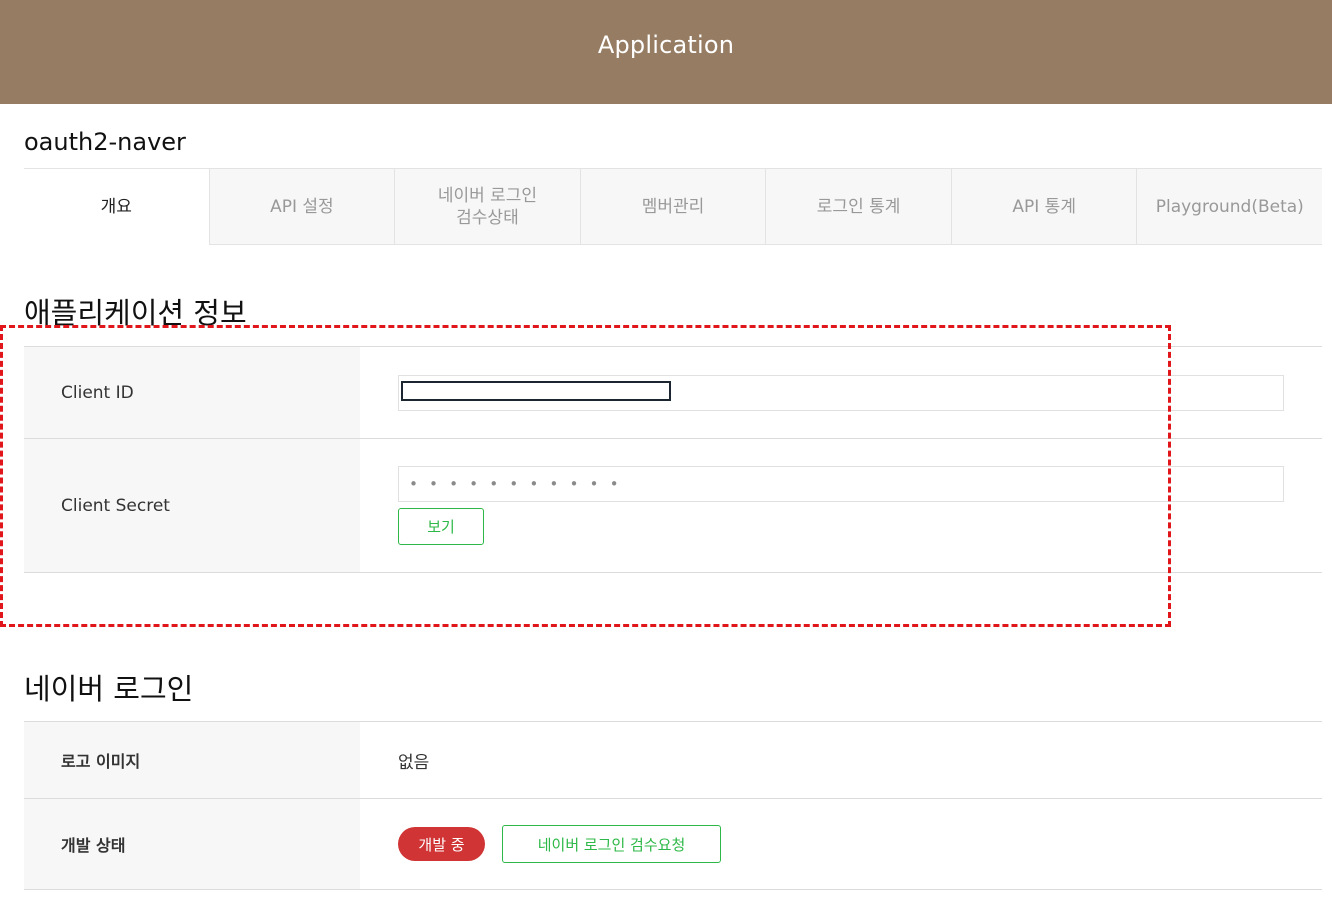 The height and width of the screenshot is (910, 1332). Describe the element at coordinates (841, 844) in the screenshot. I see `dev-status-cell: 개발 중 네이버 로그인 검수요청` at that location.